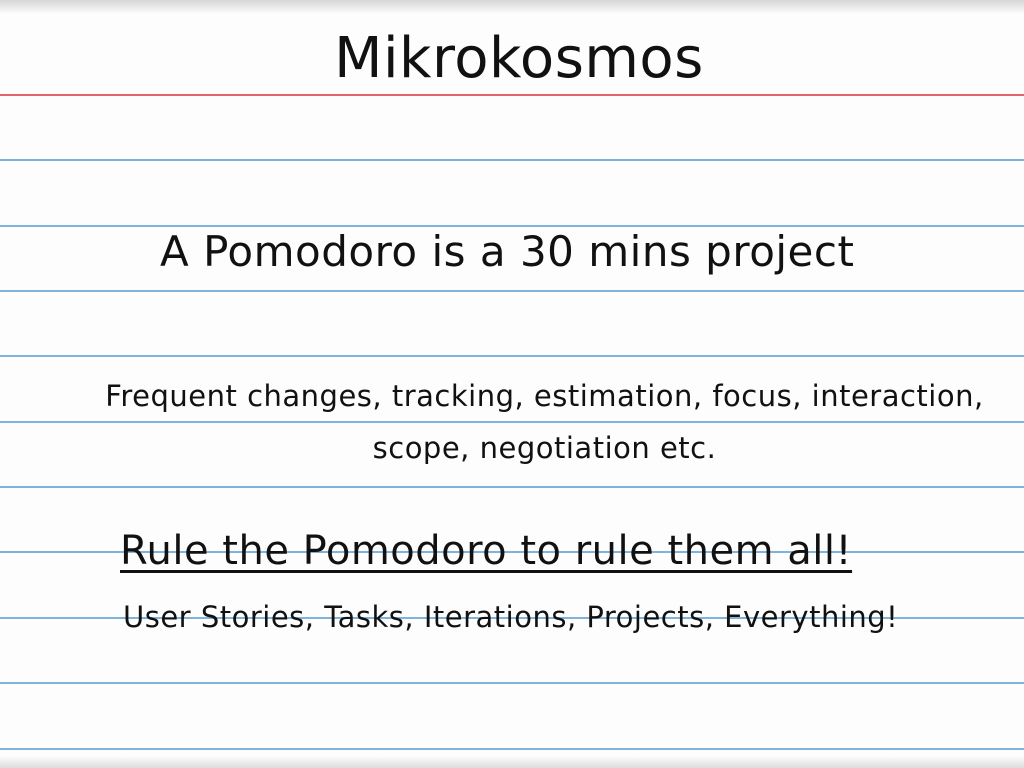 This screenshot has width=1024, height=768. What do you see at coordinates (519, 58) in the screenshot?
I see `slide-title: Mikrokosmos` at bounding box center [519, 58].